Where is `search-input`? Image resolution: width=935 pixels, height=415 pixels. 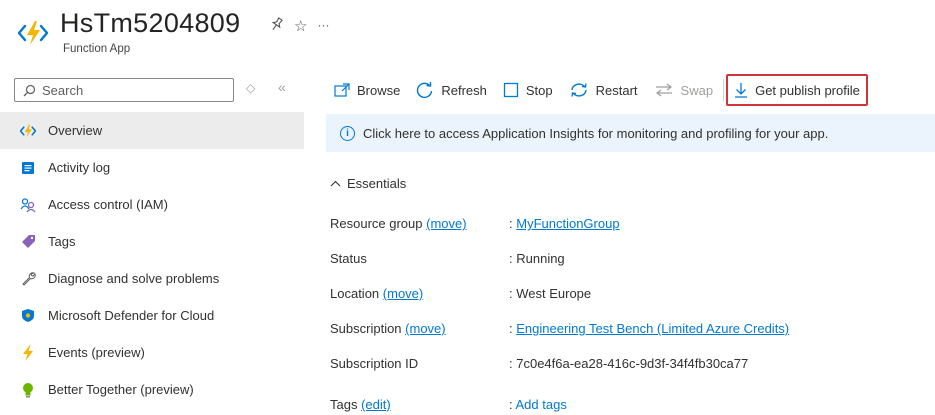
search-input is located at coordinates (127, 90).